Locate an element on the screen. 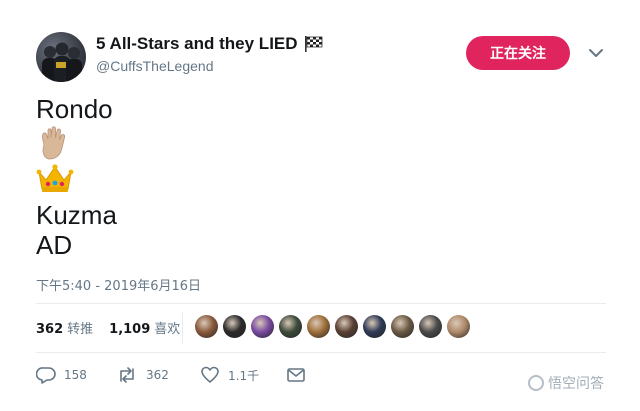 This screenshot has height=411, width=640. user-handle: @CuffsTheLegend is located at coordinates (154, 66).